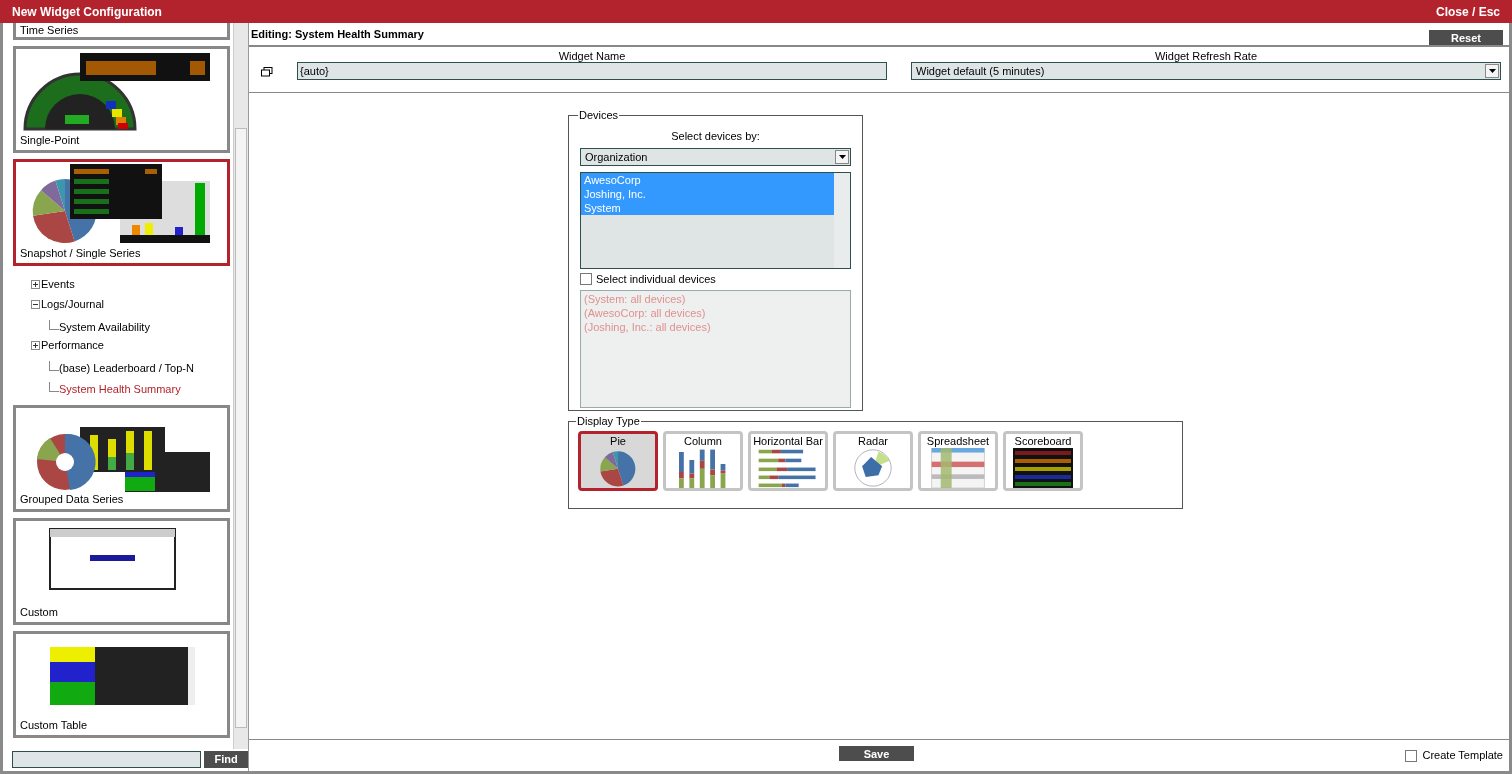 The height and width of the screenshot is (774, 1512). I want to click on refresh-rate-dropdown: Widget default (5 minutes), so click(1206, 71).